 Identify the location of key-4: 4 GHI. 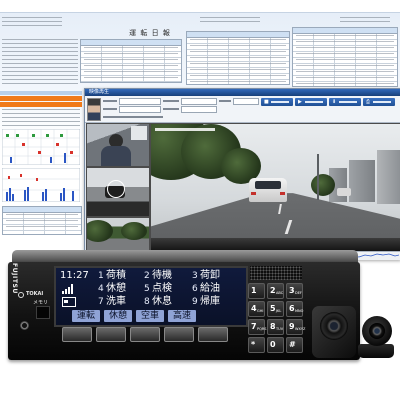
(256, 309).